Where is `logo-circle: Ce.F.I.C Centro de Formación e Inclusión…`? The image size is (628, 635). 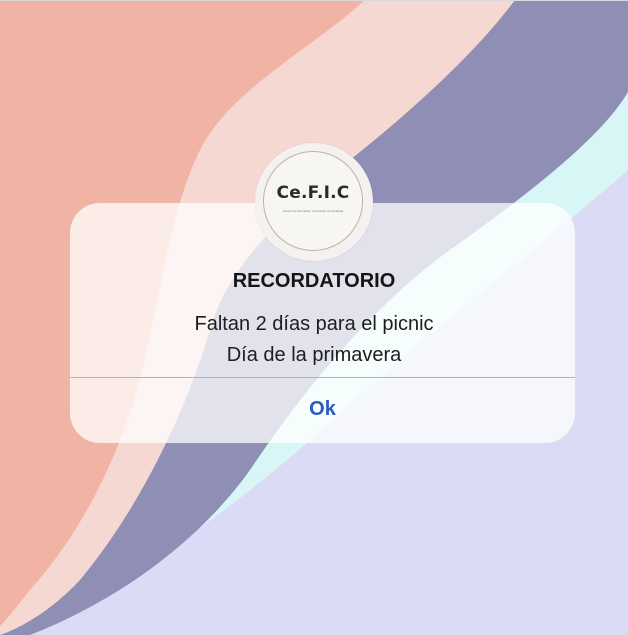
logo-circle: Ce.F.I.C Centro de Formación e Inclusión… is located at coordinates (313, 201).